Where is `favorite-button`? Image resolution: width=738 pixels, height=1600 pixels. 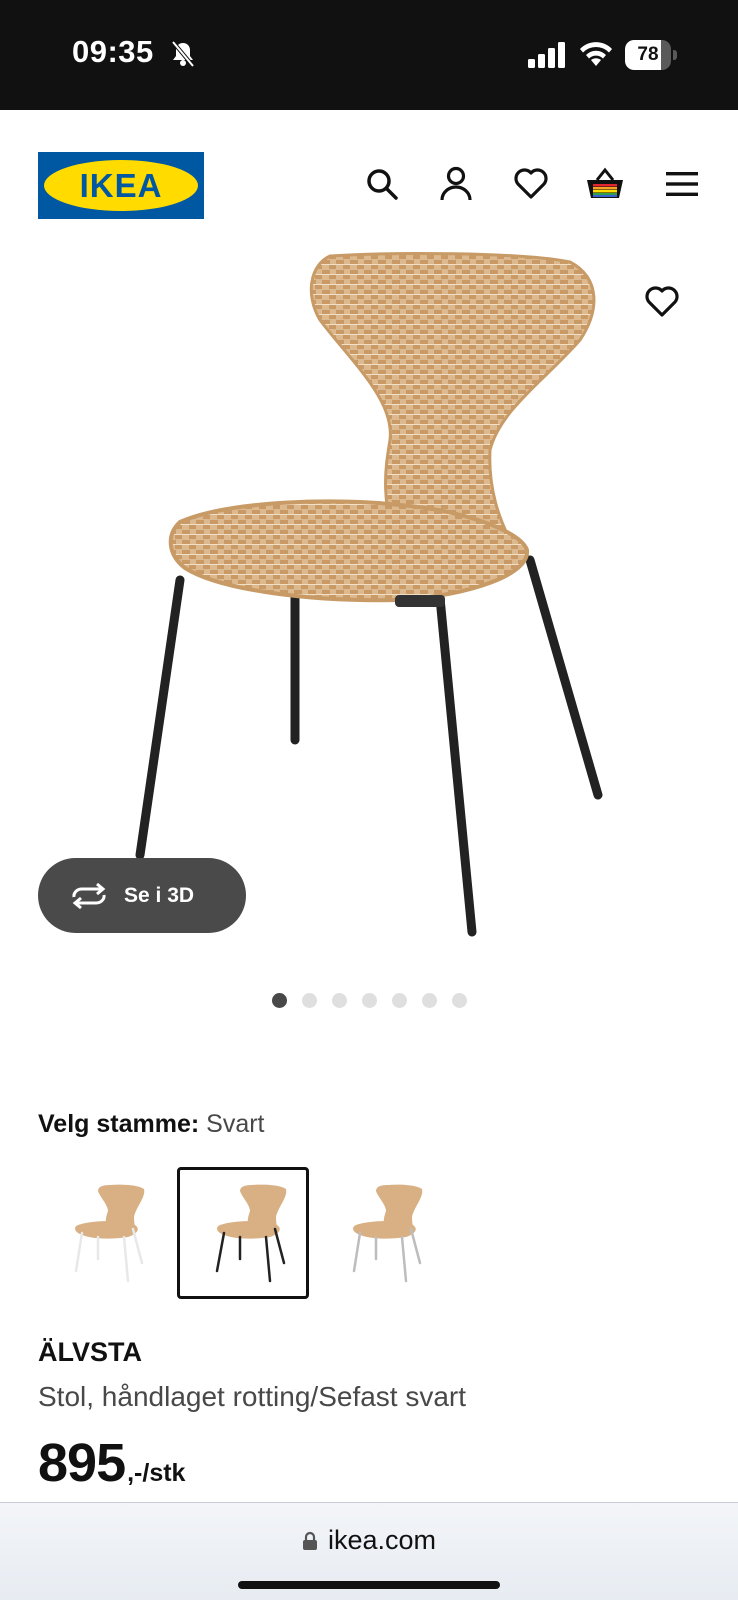 favorite-button is located at coordinates (662, 302).